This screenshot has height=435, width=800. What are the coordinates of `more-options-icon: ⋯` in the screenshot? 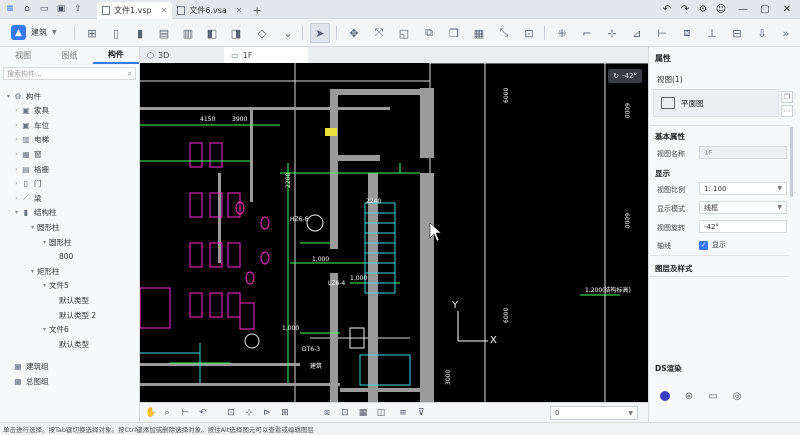 It's located at (787, 111).